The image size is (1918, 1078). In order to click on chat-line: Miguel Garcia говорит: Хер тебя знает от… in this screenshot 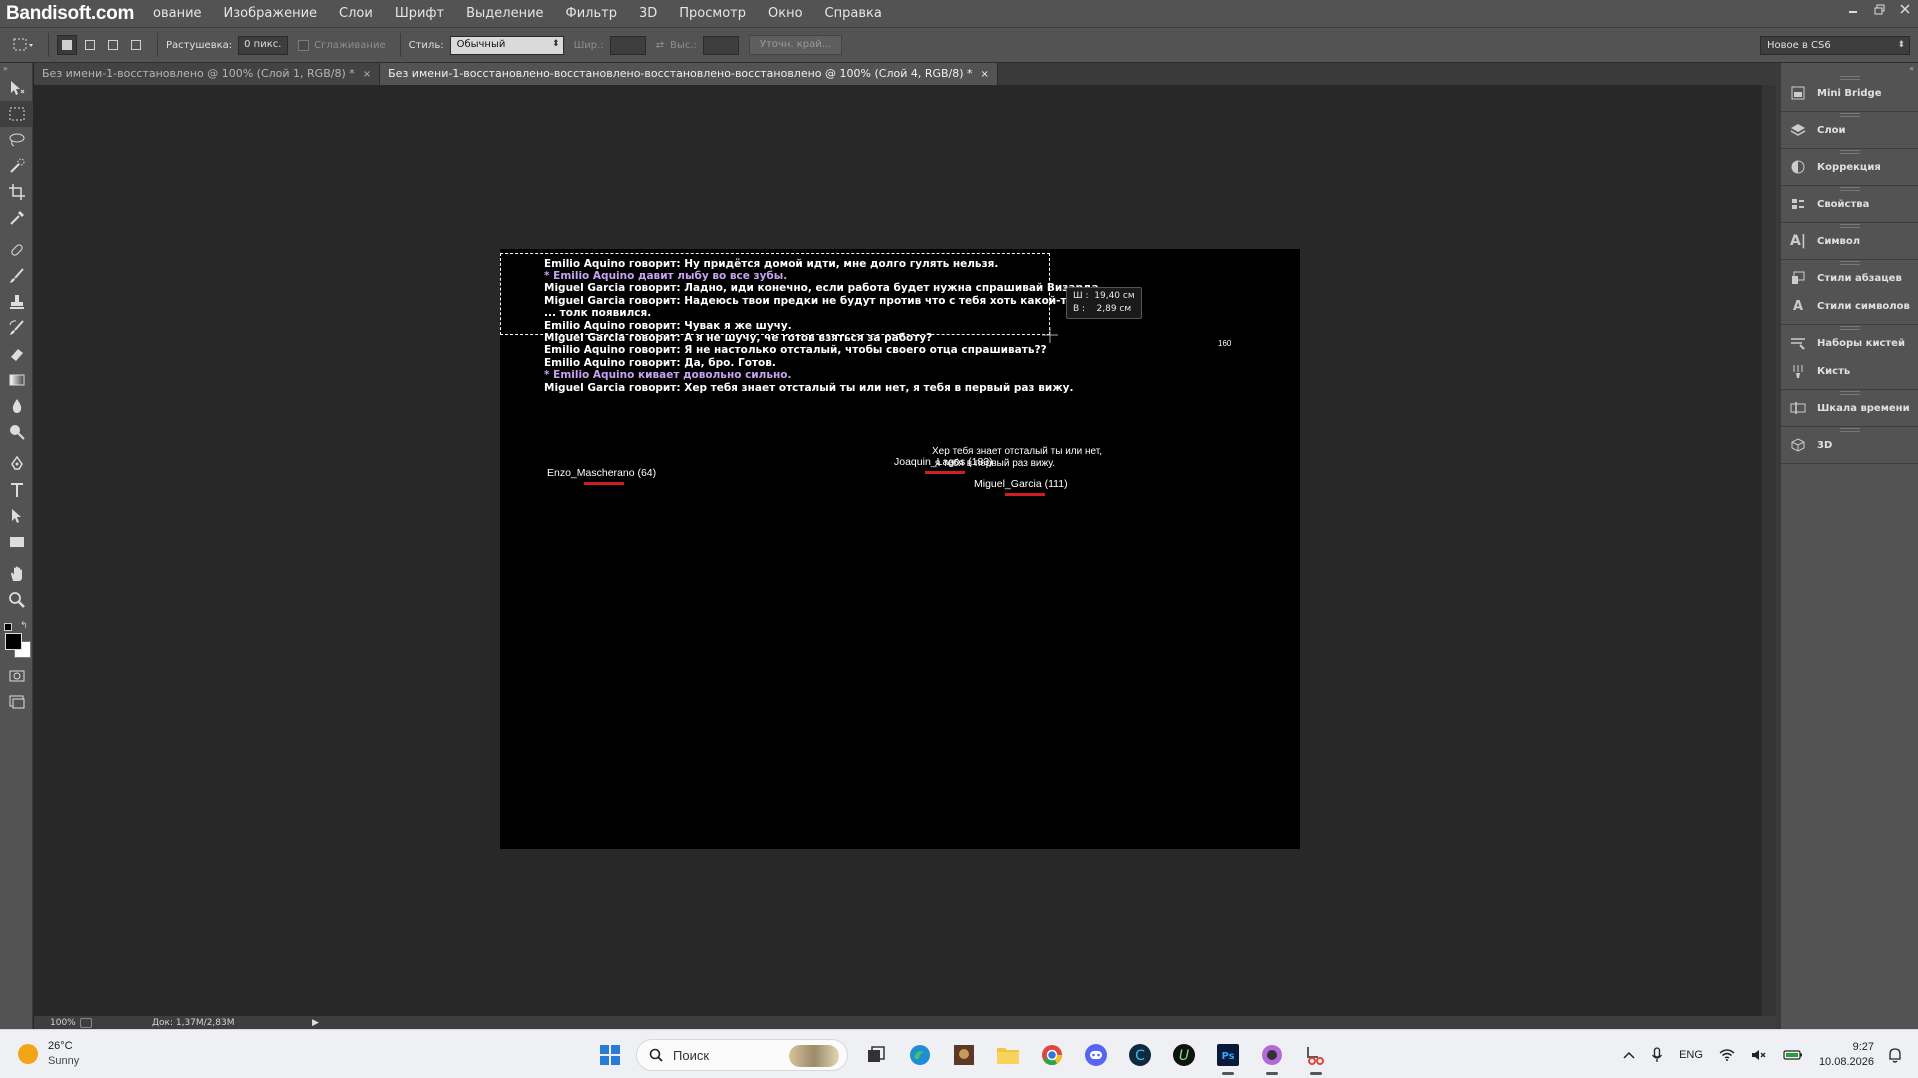, I will do `click(809, 388)`.